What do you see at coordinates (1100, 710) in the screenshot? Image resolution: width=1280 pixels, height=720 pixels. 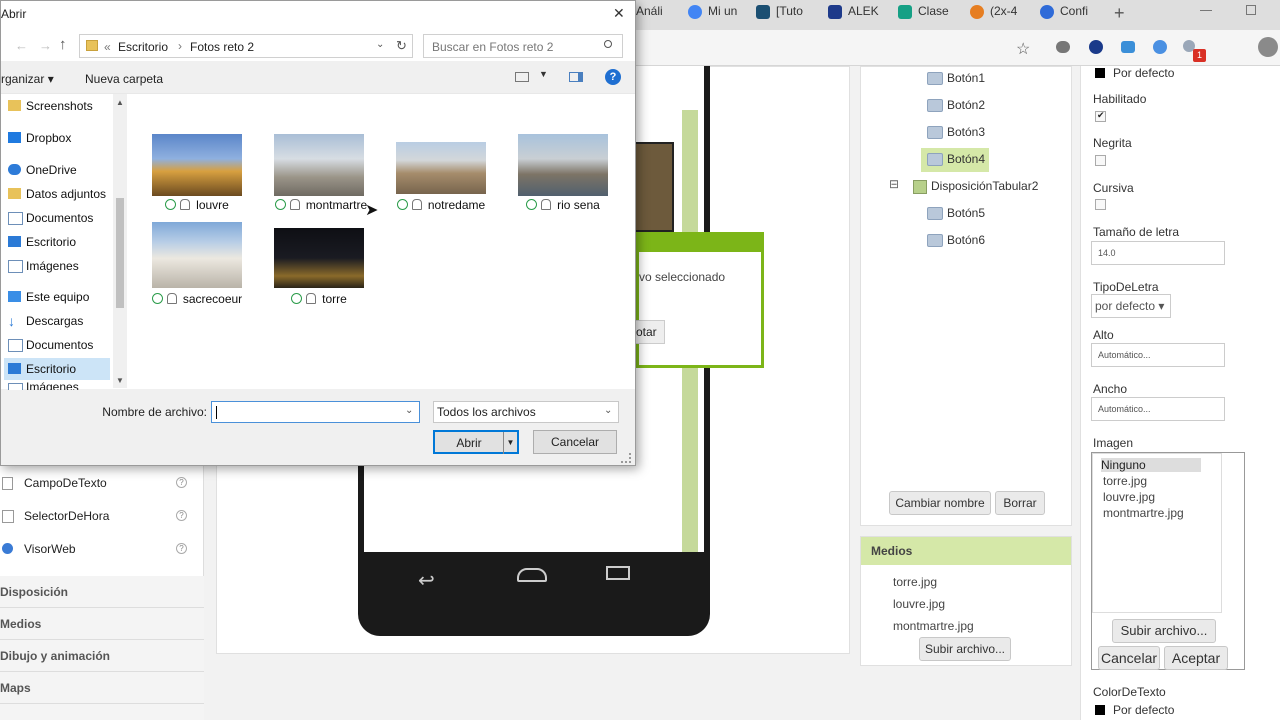 I see `text-color-swatch` at bounding box center [1100, 710].